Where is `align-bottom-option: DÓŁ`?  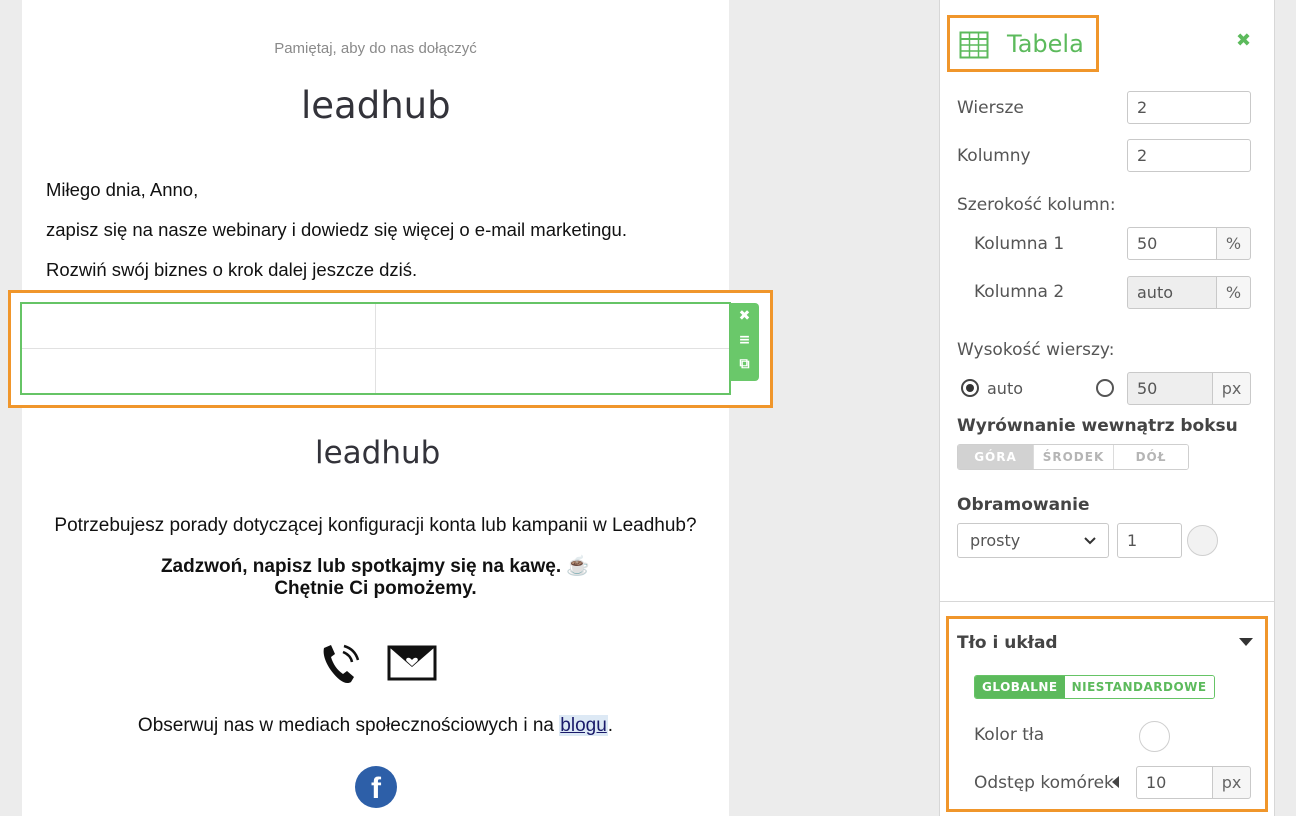
align-bottom-option: DÓŁ is located at coordinates (1151, 457).